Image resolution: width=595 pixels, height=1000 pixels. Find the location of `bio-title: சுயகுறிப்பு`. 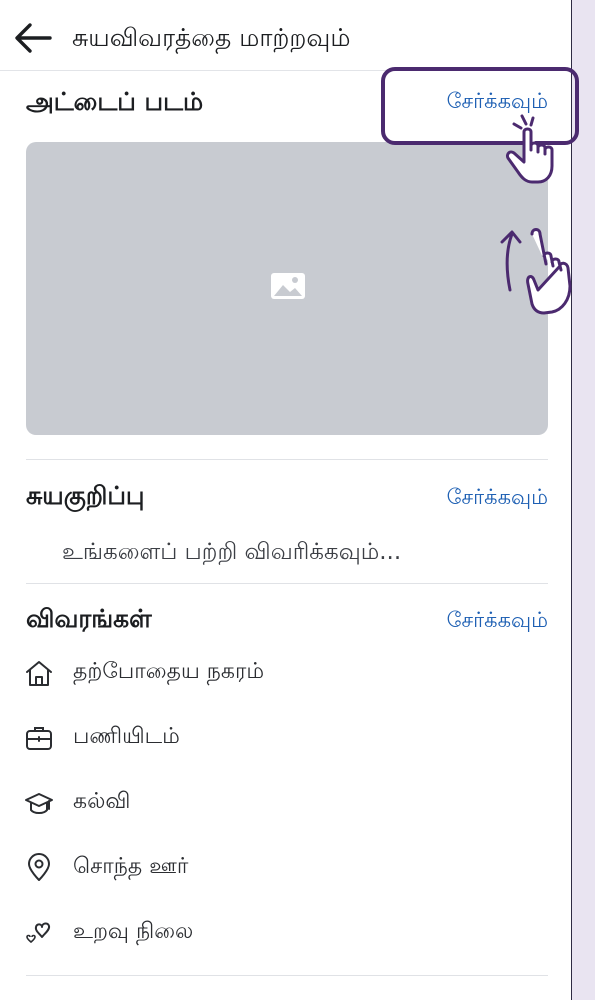

bio-title: சுயகுறிப்பு is located at coordinates (85, 495).